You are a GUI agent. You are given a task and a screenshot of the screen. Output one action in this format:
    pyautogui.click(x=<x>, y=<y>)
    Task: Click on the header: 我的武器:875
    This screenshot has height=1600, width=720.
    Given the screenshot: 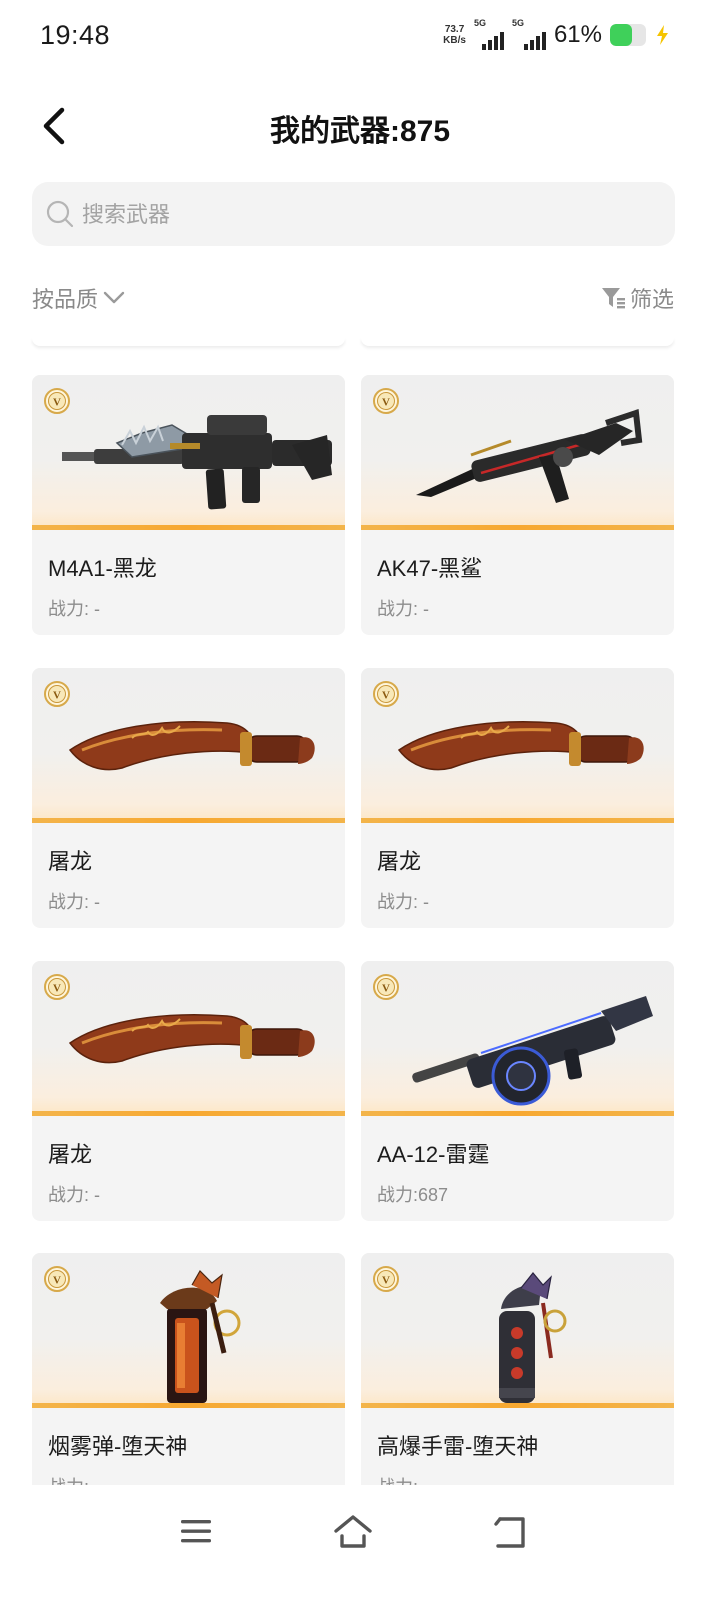 What is the action you would take?
    pyautogui.click(x=360, y=126)
    